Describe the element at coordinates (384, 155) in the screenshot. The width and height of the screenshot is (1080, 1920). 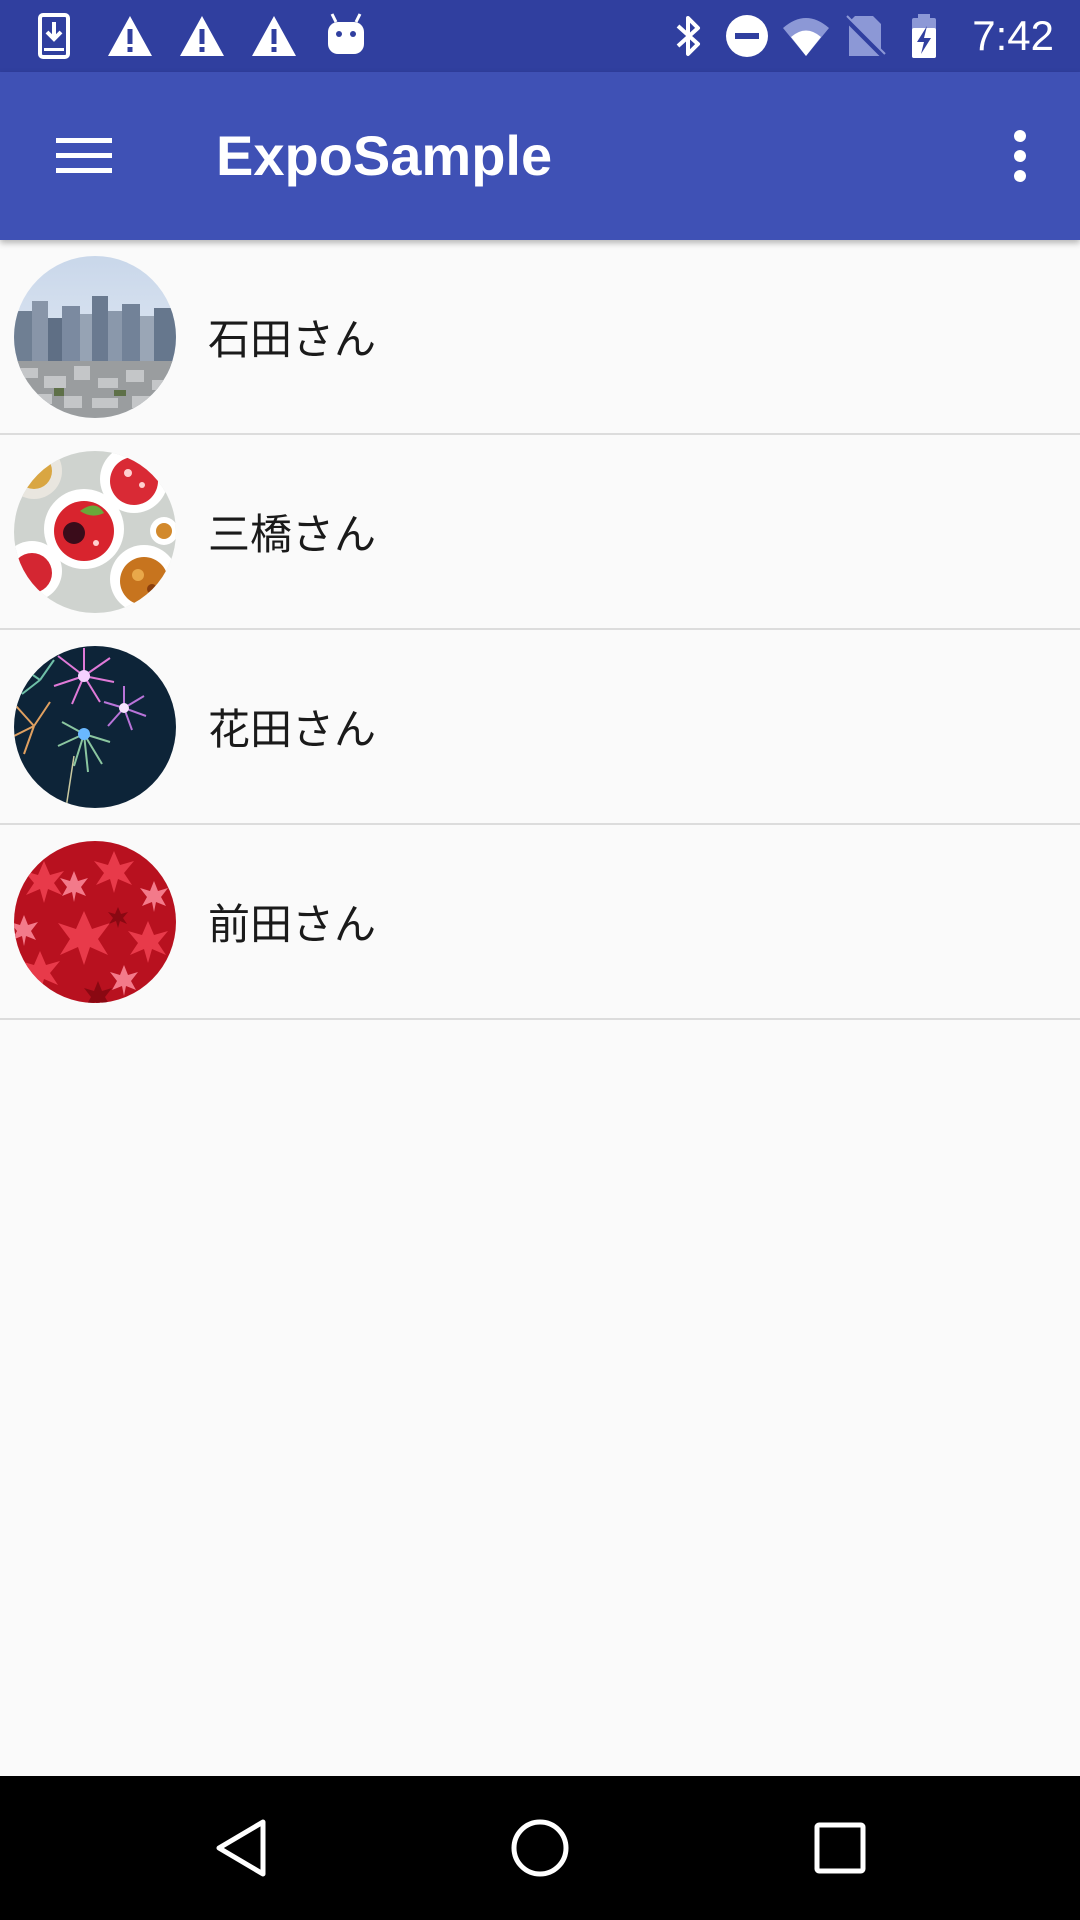
I see `app-title: ExpoSample` at that location.